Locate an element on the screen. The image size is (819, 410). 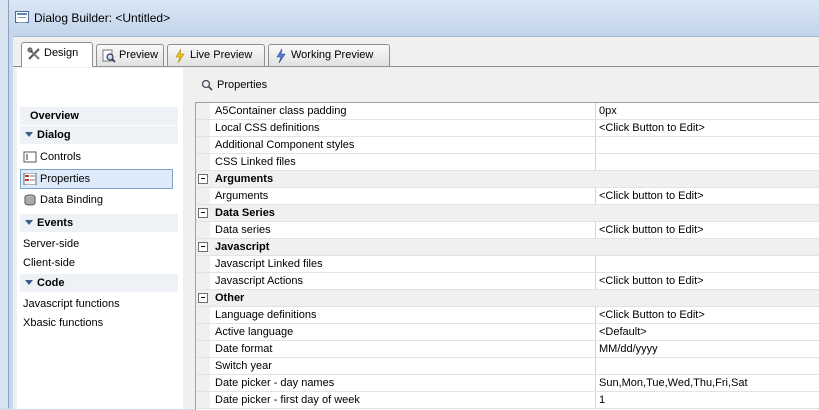
property-row: Data series <Click button to Edit> is located at coordinates (507, 230).